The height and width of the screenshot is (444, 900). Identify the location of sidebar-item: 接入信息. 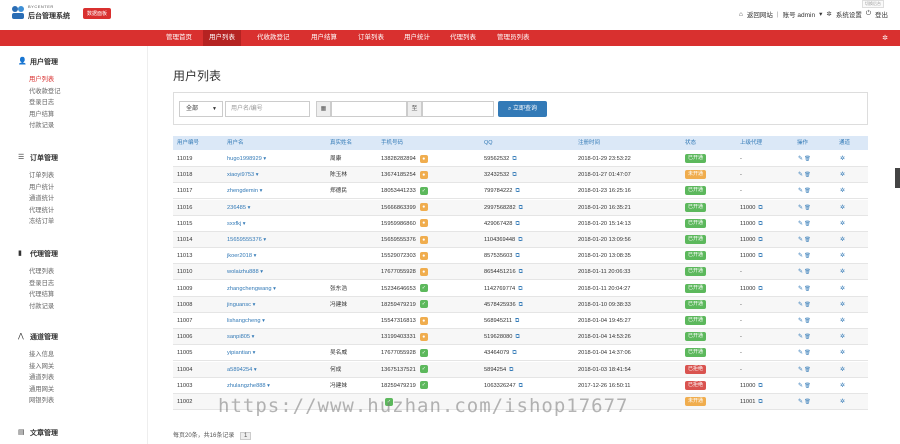
(41, 353).